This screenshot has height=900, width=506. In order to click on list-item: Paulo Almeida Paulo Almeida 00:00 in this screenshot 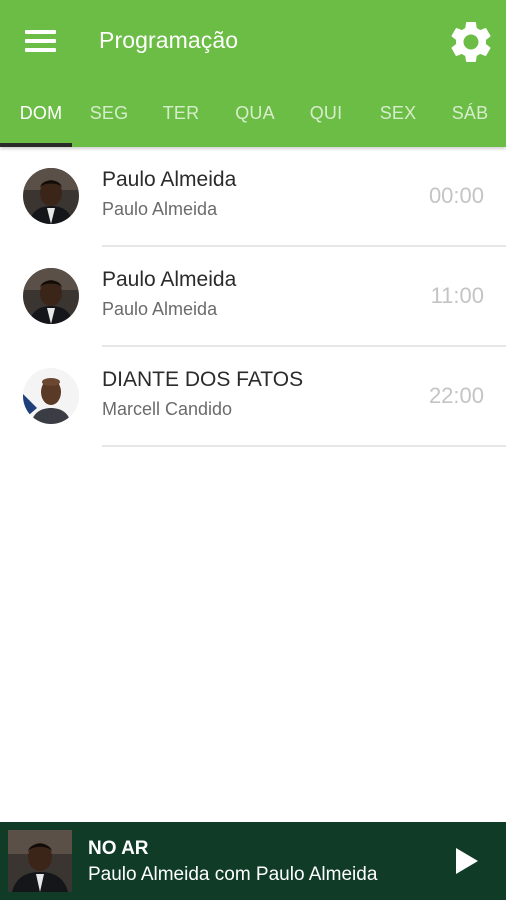, I will do `click(253, 197)`.